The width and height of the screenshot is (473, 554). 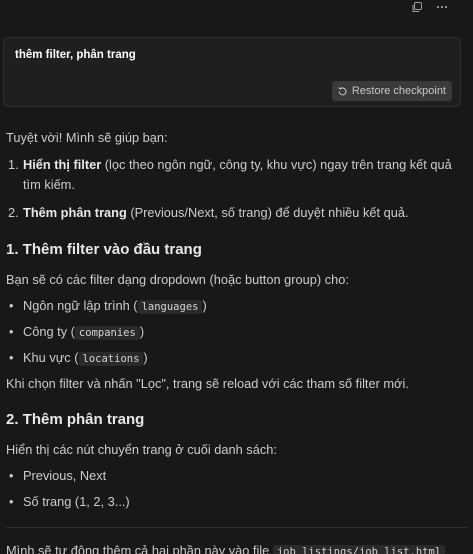 I want to click on more-icon, so click(x=442, y=7).